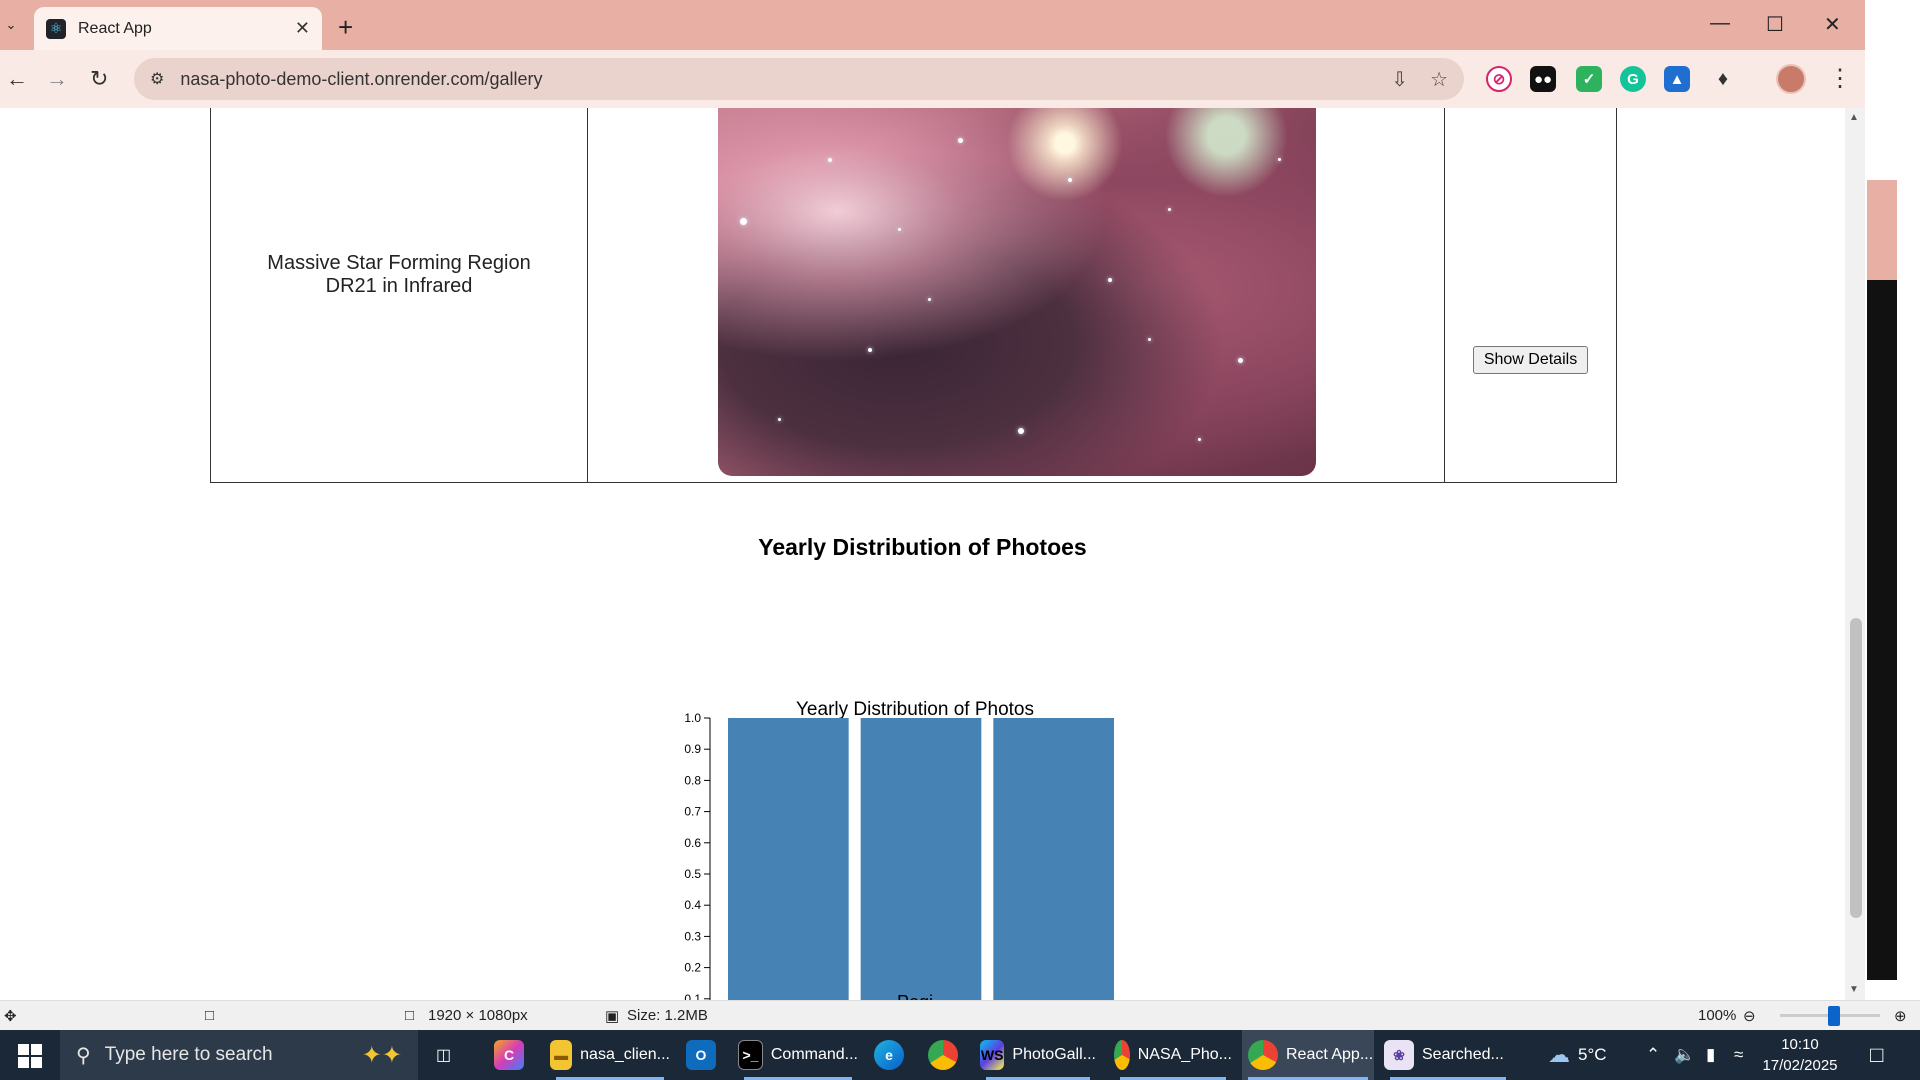 This screenshot has width=1920, height=1080. What do you see at coordinates (947, 1055) in the screenshot?
I see `chrome-app` at bounding box center [947, 1055].